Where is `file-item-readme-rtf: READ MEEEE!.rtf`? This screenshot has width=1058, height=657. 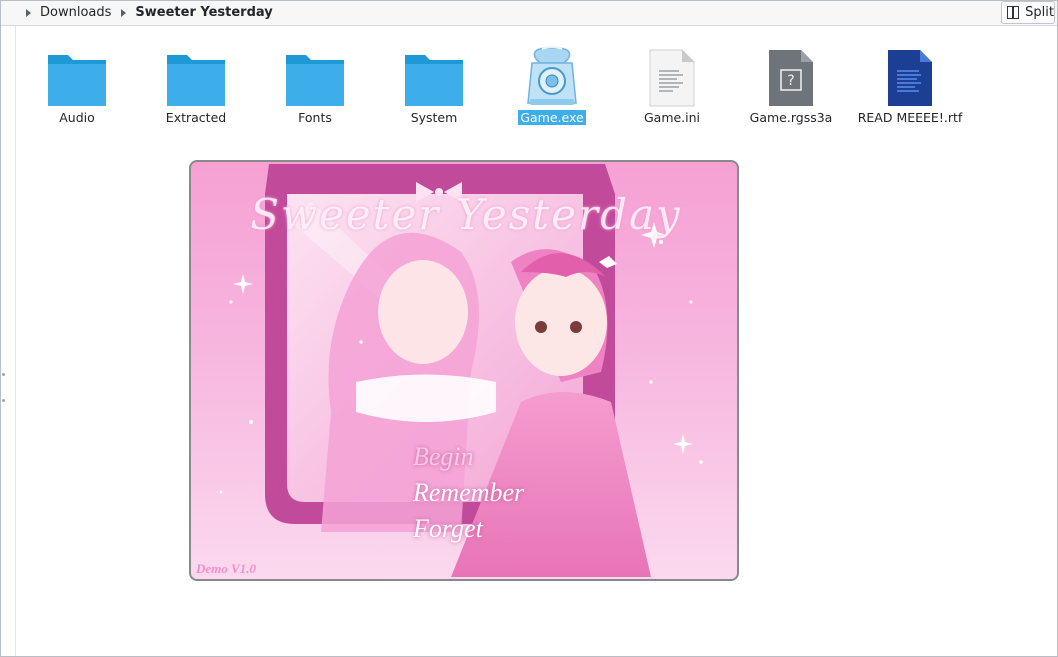 file-item-readme-rtf: READ MEEEE!.rtf is located at coordinates (910, 83).